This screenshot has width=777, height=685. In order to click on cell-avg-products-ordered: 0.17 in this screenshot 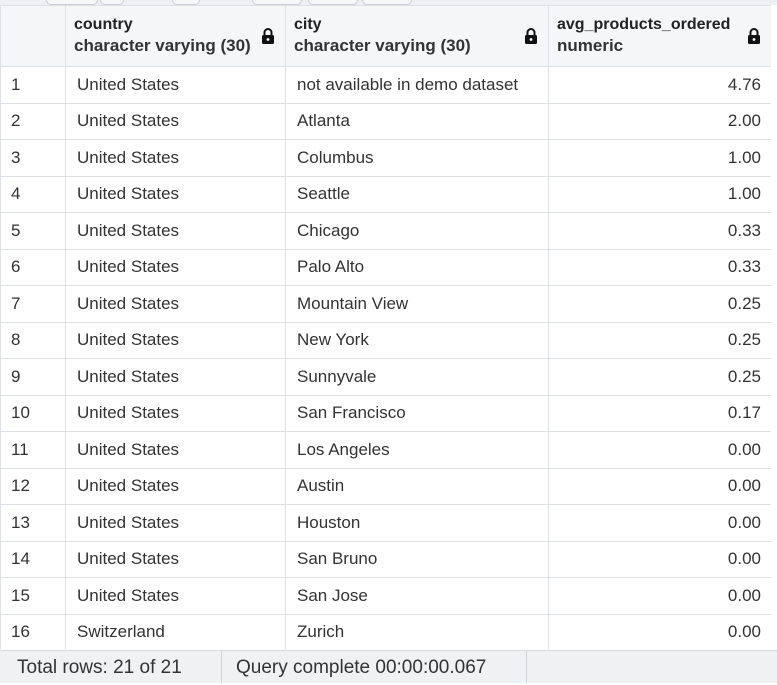, I will do `click(659, 413)`.